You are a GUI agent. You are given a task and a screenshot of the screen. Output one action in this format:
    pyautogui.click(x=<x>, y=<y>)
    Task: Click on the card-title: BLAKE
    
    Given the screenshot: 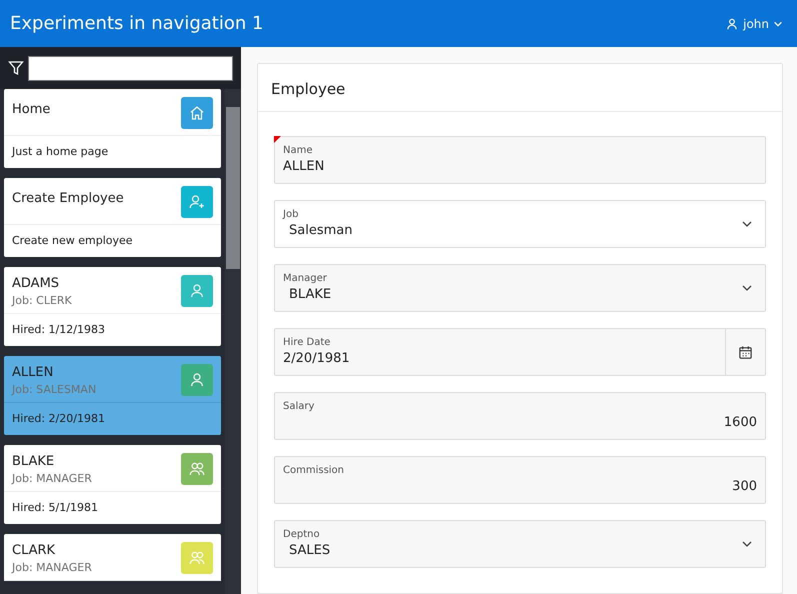 What is the action you would take?
    pyautogui.click(x=34, y=461)
    